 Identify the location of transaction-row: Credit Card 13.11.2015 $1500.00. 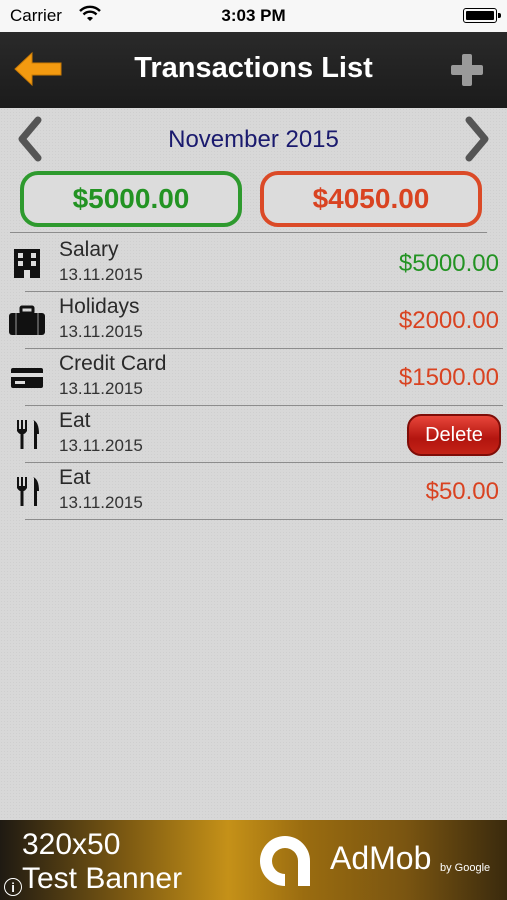
(253, 377).